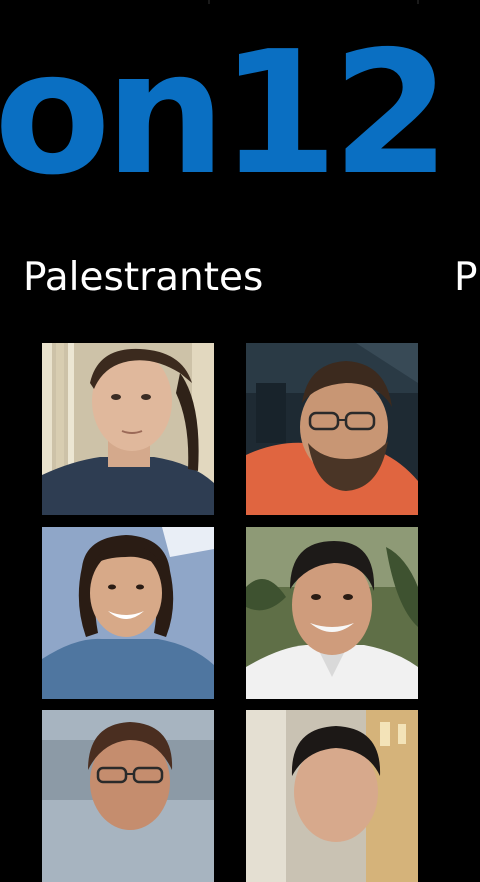 The width and height of the screenshot is (480, 882). What do you see at coordinates (466, 278) in the screenshot?
I see `section-header-next: P` at bounding box center [466, 278].